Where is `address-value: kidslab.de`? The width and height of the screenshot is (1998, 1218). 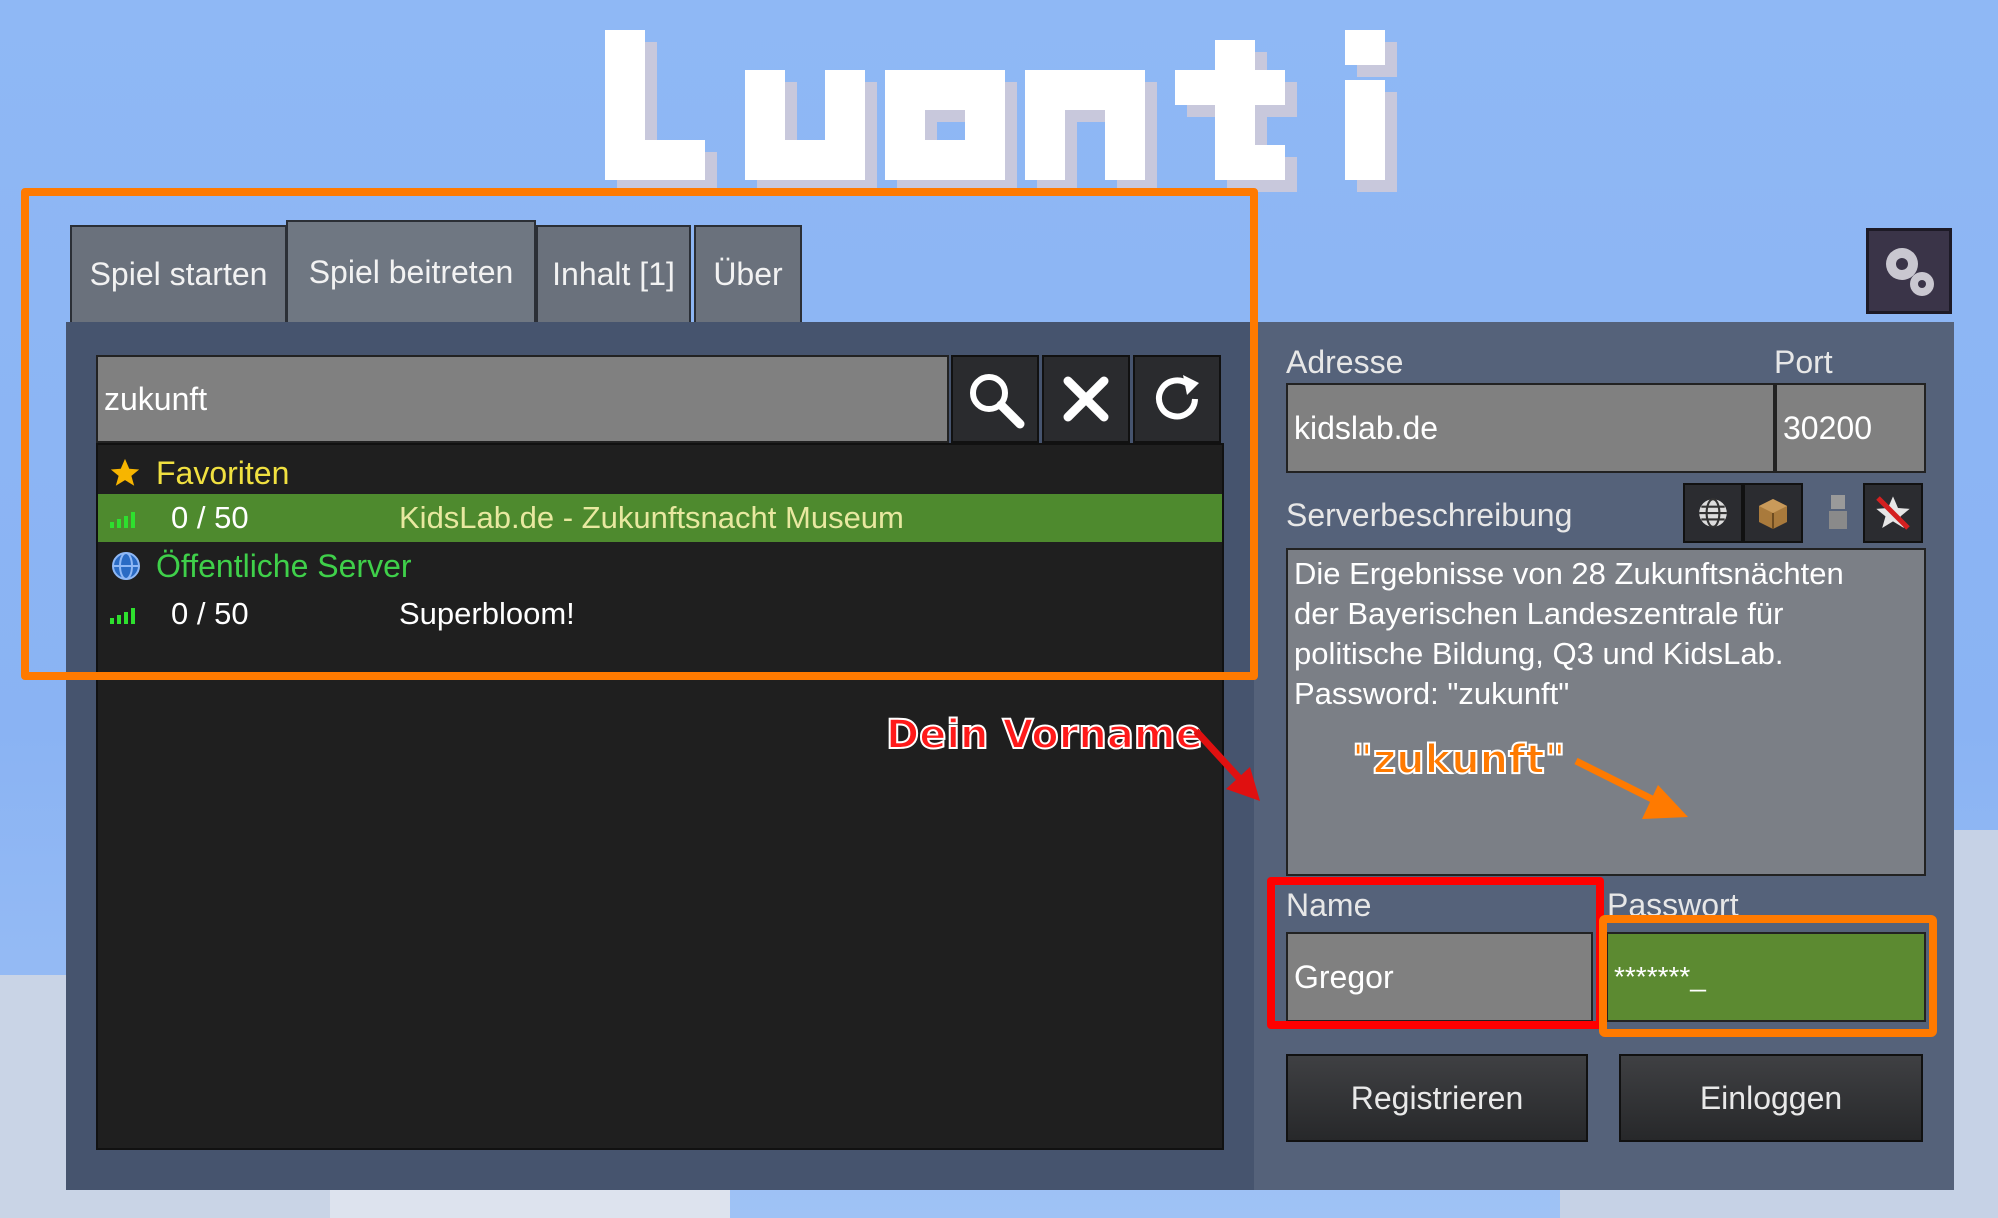
address-value: kidslab.de is located at coordinates (1366, 427).